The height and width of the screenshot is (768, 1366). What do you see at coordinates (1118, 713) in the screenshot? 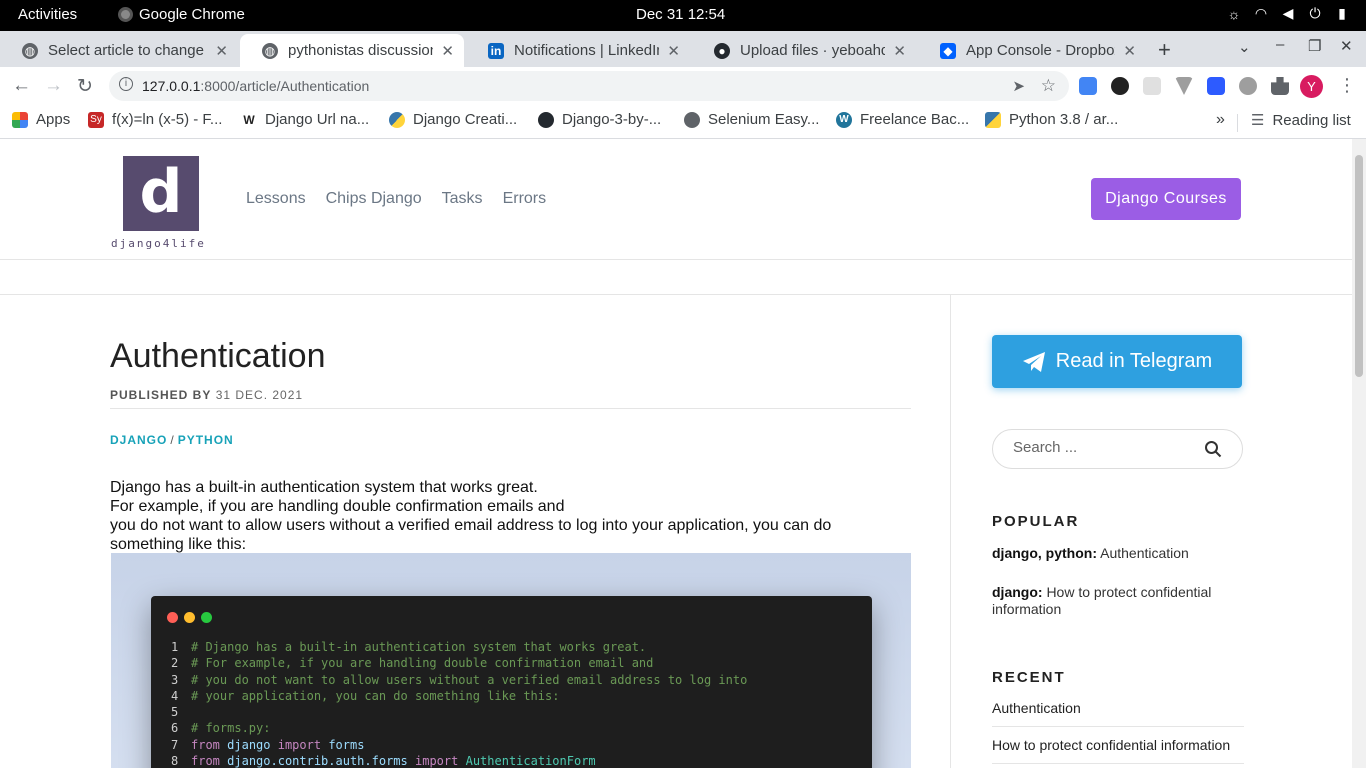
I see `recent-item: Authentication` at bounding box center [1118, 713].